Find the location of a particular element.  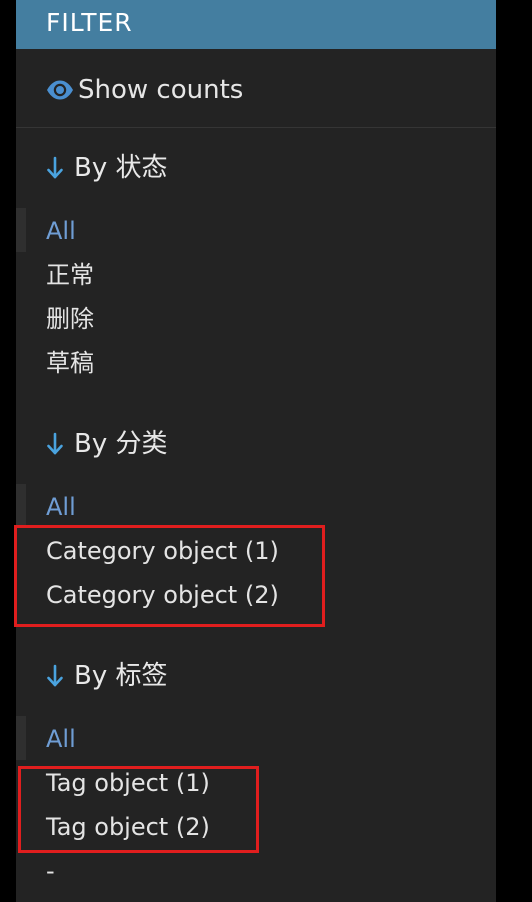

section-heading-tag: By 标签 is located at coordinates (107, 676).